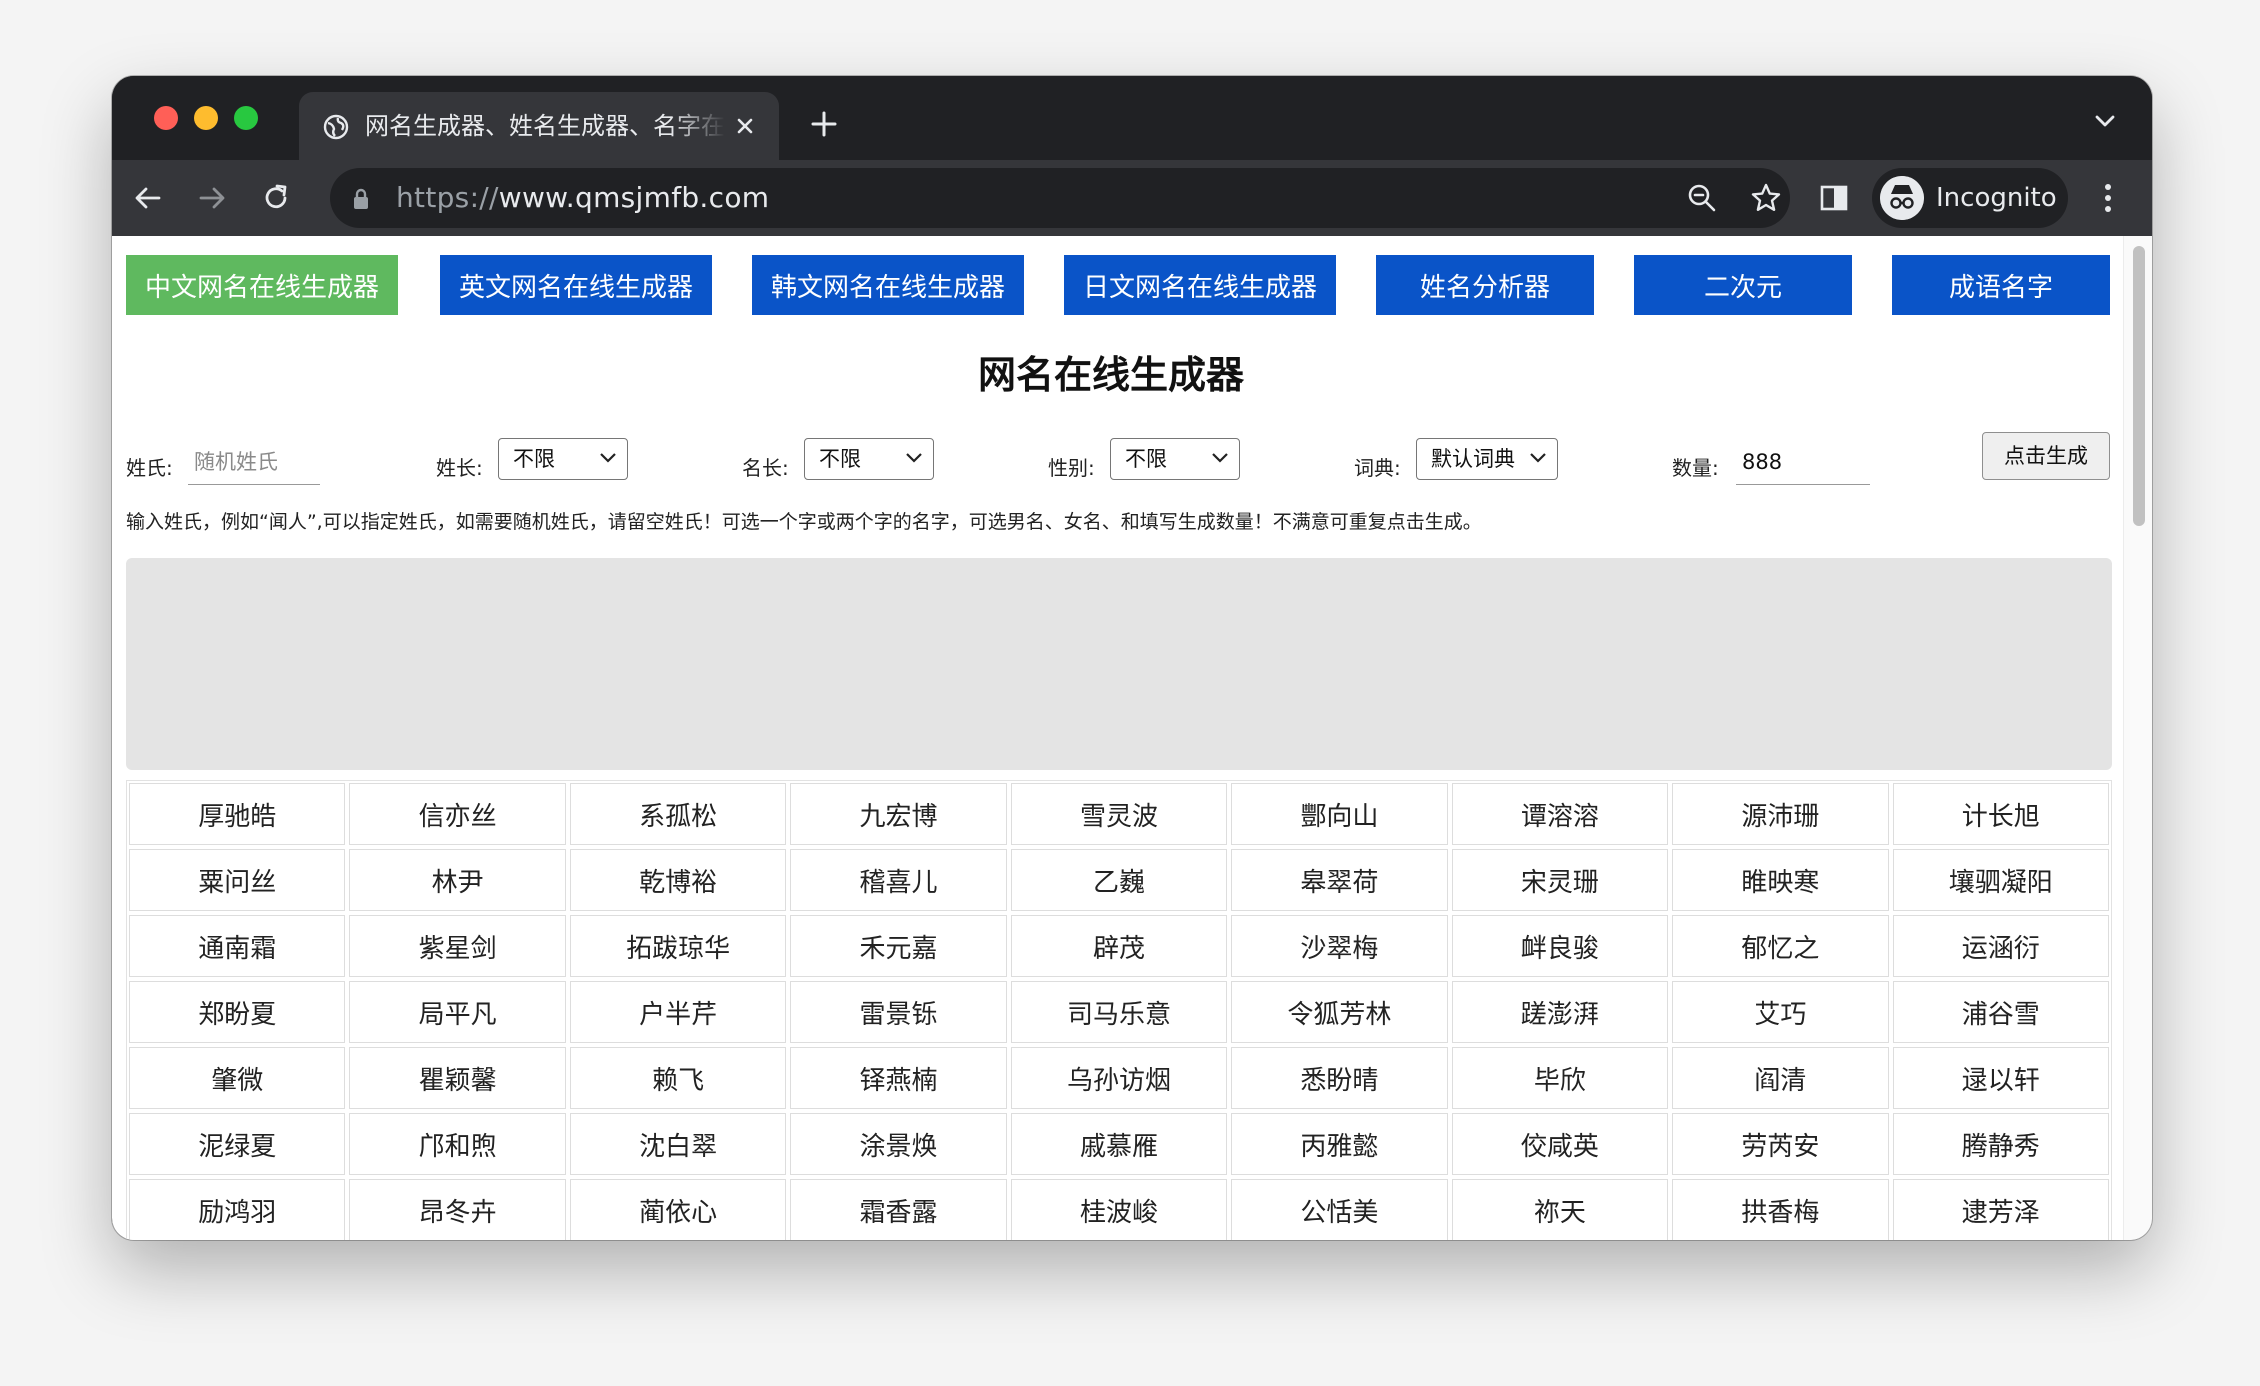  What do you see at coordinates (1339, 1078) in the screenshot?
I see `name-cell: 悉盼晴` at bounding box center [1339, 1078].